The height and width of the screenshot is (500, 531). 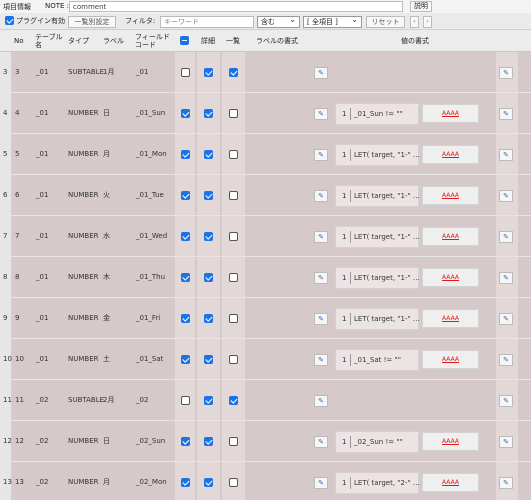 I want to click on match-mode-select: 含む, so click(x=278, y=21).